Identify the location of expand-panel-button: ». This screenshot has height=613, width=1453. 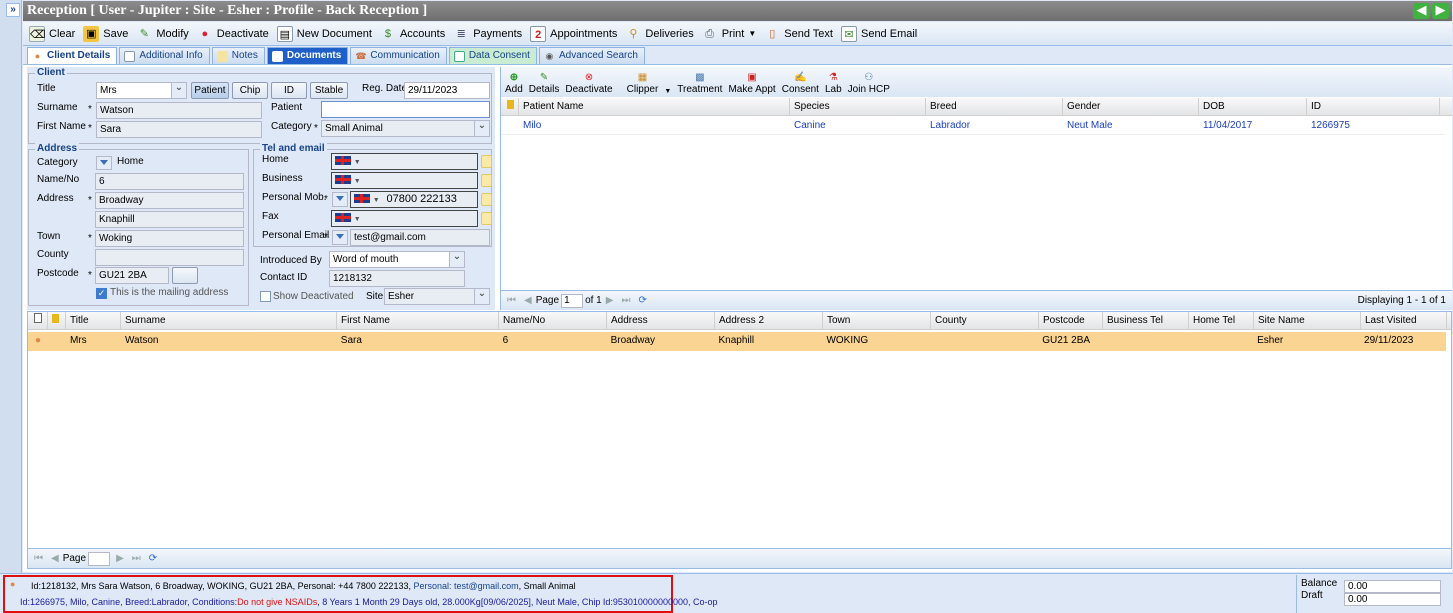
(13, 10).